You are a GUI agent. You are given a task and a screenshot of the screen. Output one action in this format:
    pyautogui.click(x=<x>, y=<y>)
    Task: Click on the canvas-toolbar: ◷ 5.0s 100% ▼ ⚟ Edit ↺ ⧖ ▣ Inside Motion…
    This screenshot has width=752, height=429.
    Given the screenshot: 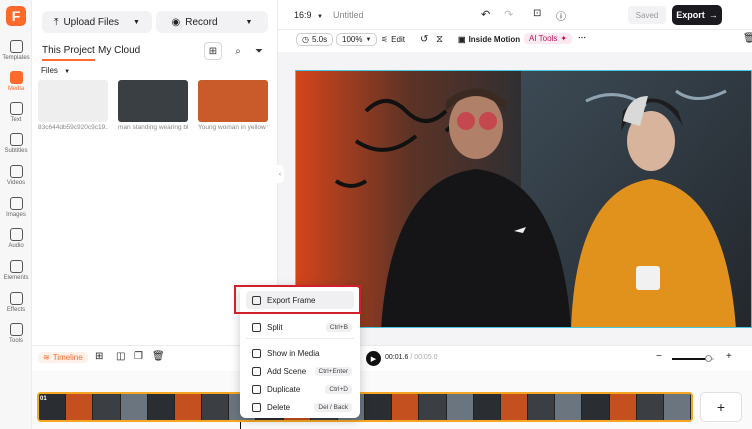 What is the action you would take?
    pyautogui.click(x=515, y=41)
    